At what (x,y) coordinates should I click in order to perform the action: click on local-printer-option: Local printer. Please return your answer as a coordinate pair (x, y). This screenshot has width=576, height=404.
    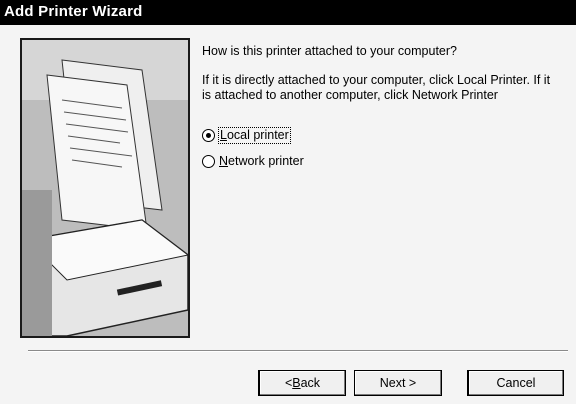
    Looking at the image, I should click on (387, 135).